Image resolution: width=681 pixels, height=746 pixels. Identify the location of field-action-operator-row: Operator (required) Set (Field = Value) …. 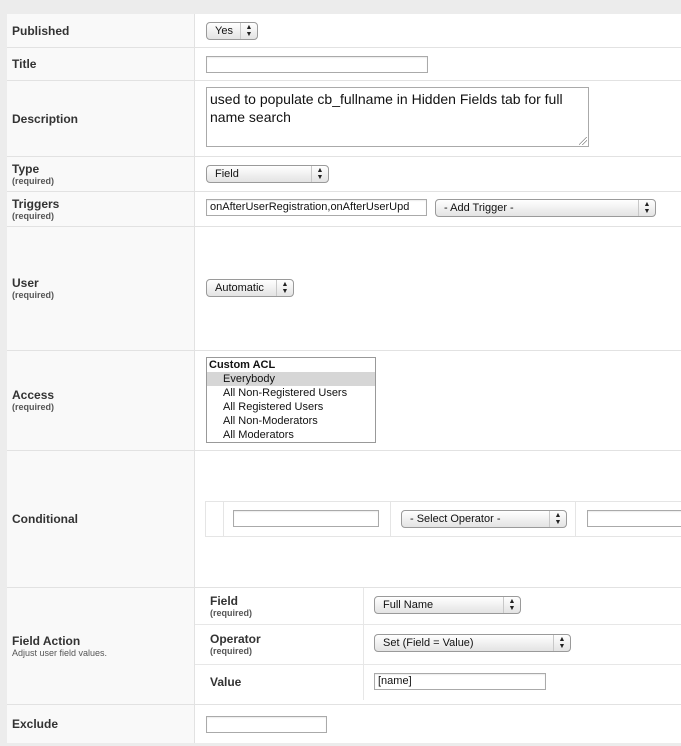
(438, 644).